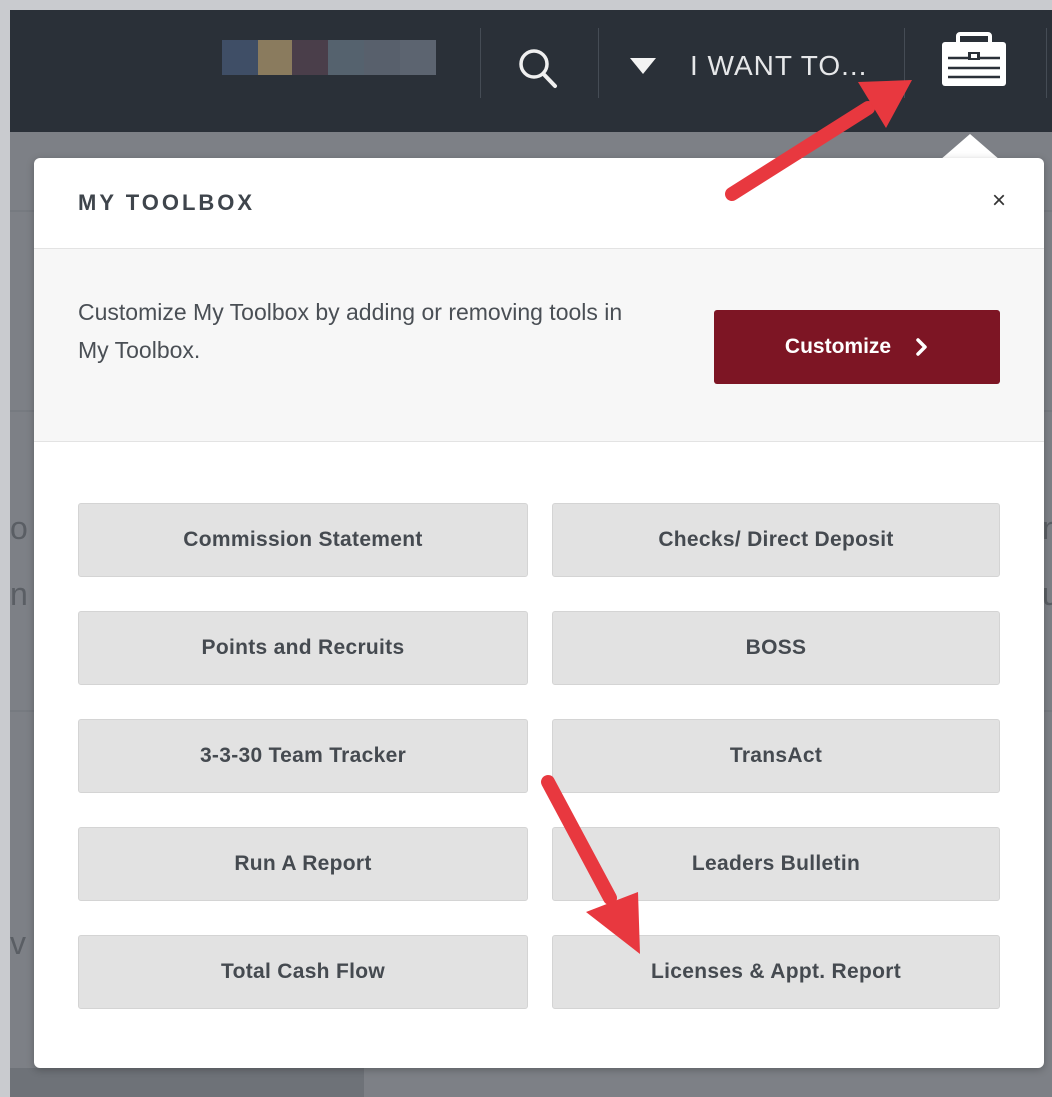  I want to click on tool-button-leaders-bulletin: Leaders Bulletin, so click(776, 864).